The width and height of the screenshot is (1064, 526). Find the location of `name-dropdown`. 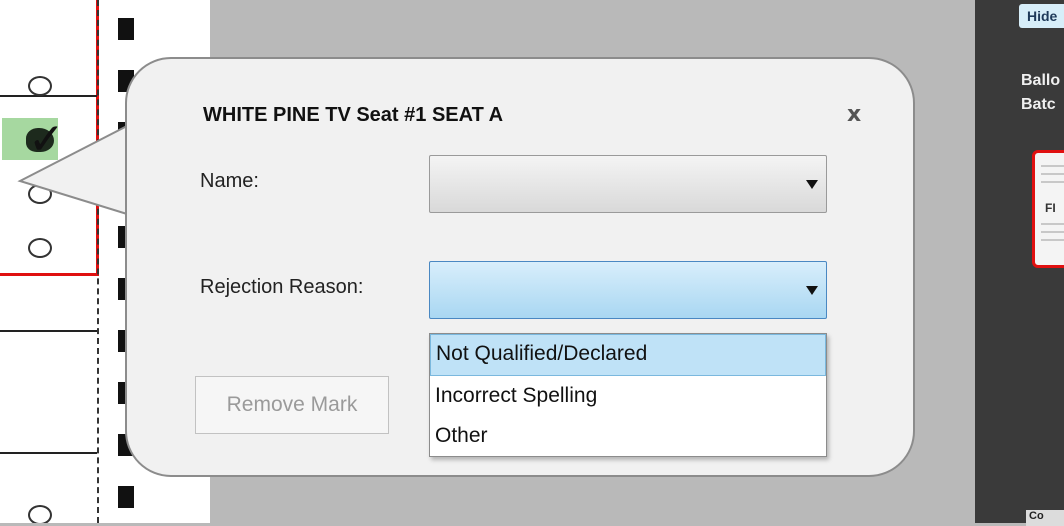

name-dropdown is located at coordinates (628, 184).